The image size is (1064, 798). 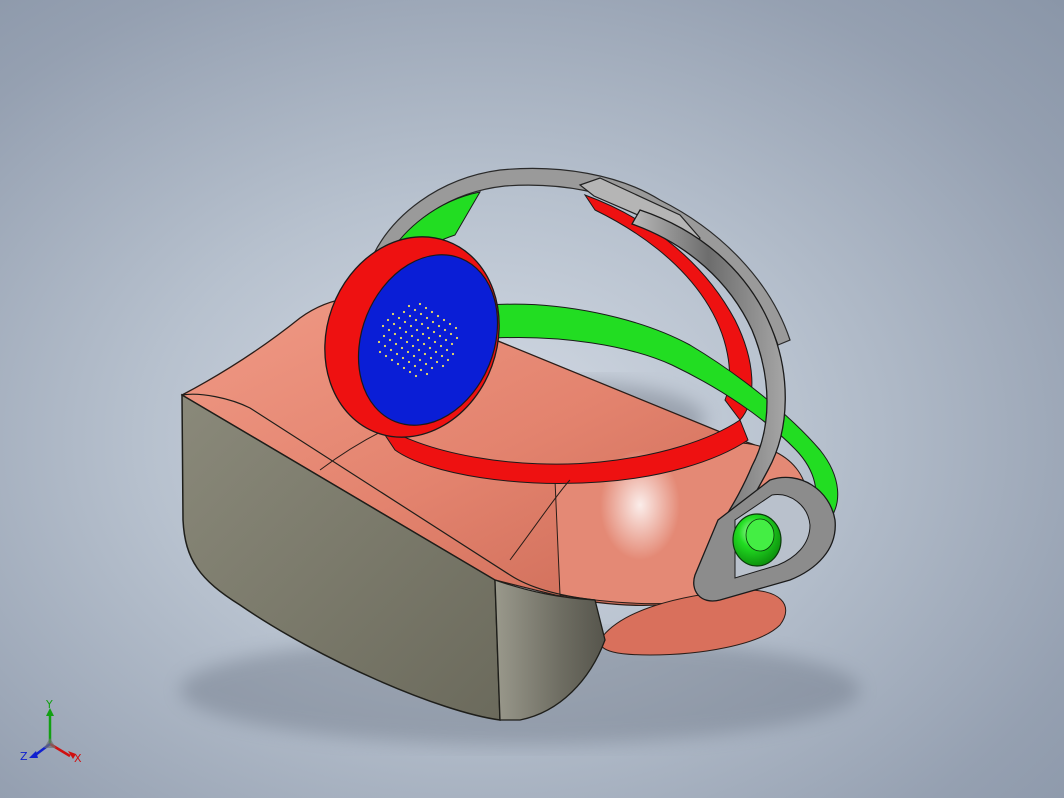 I want to click on axis-triad: Y Z X, so click(x=51, y=732).